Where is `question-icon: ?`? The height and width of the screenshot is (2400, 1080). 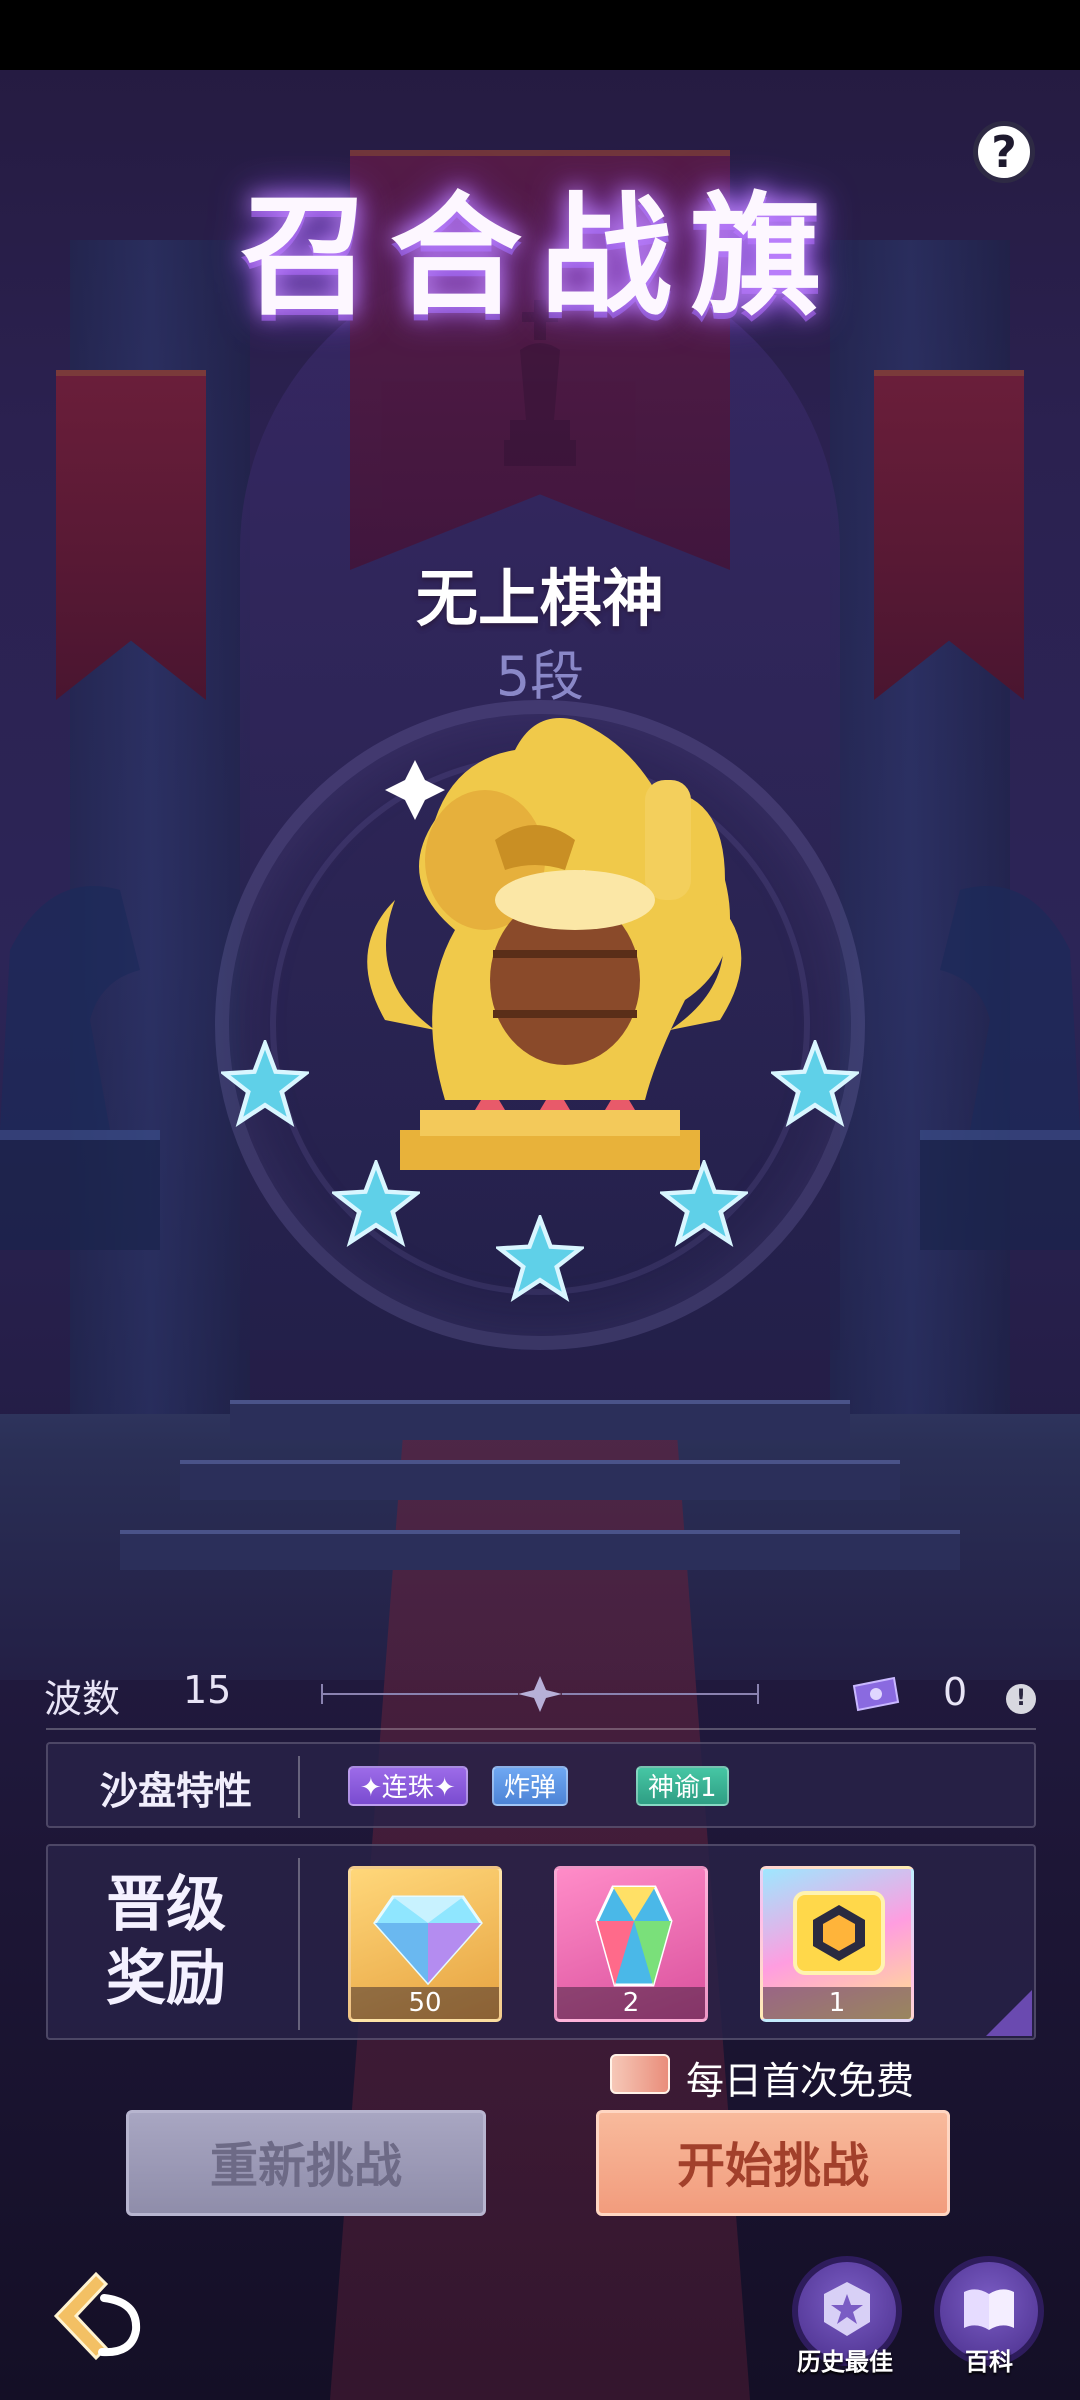 question-icon: ? is located at coordinates (1004, 152).